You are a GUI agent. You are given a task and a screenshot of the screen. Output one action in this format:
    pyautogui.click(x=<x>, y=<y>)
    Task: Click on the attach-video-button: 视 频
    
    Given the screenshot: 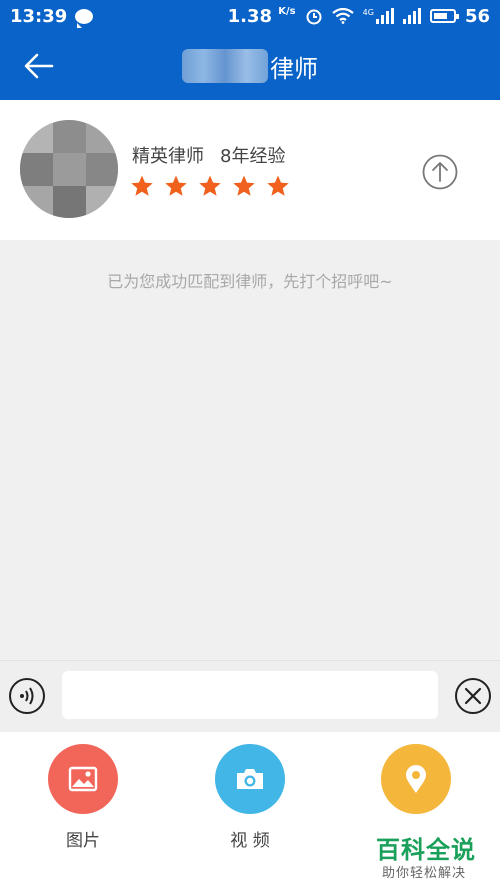 What is the action you would take?
    pyautogui.click(x=250, y=797)
    